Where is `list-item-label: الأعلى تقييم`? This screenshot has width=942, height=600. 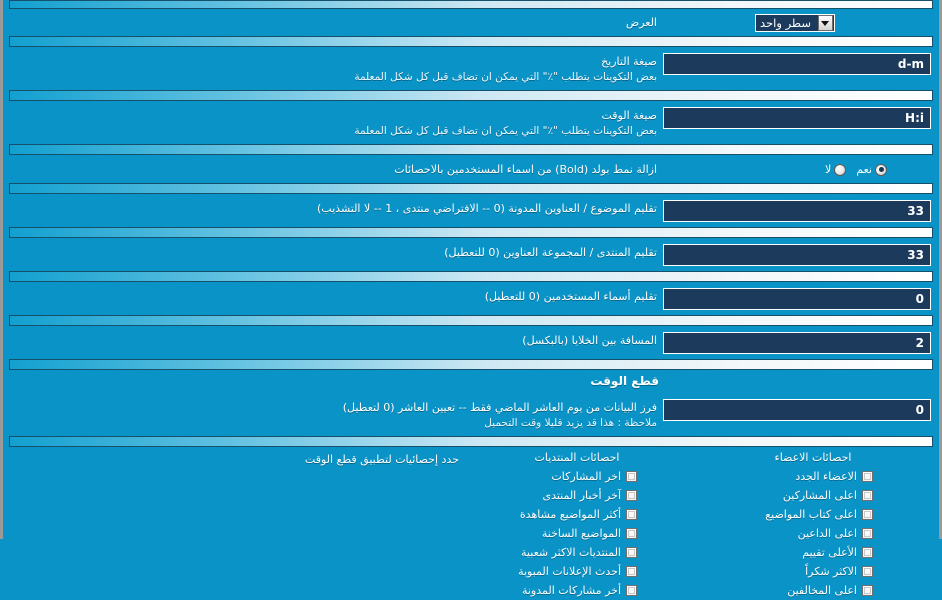 list-item-label: الأعلى تقييم is located at coordinates (829, 553).